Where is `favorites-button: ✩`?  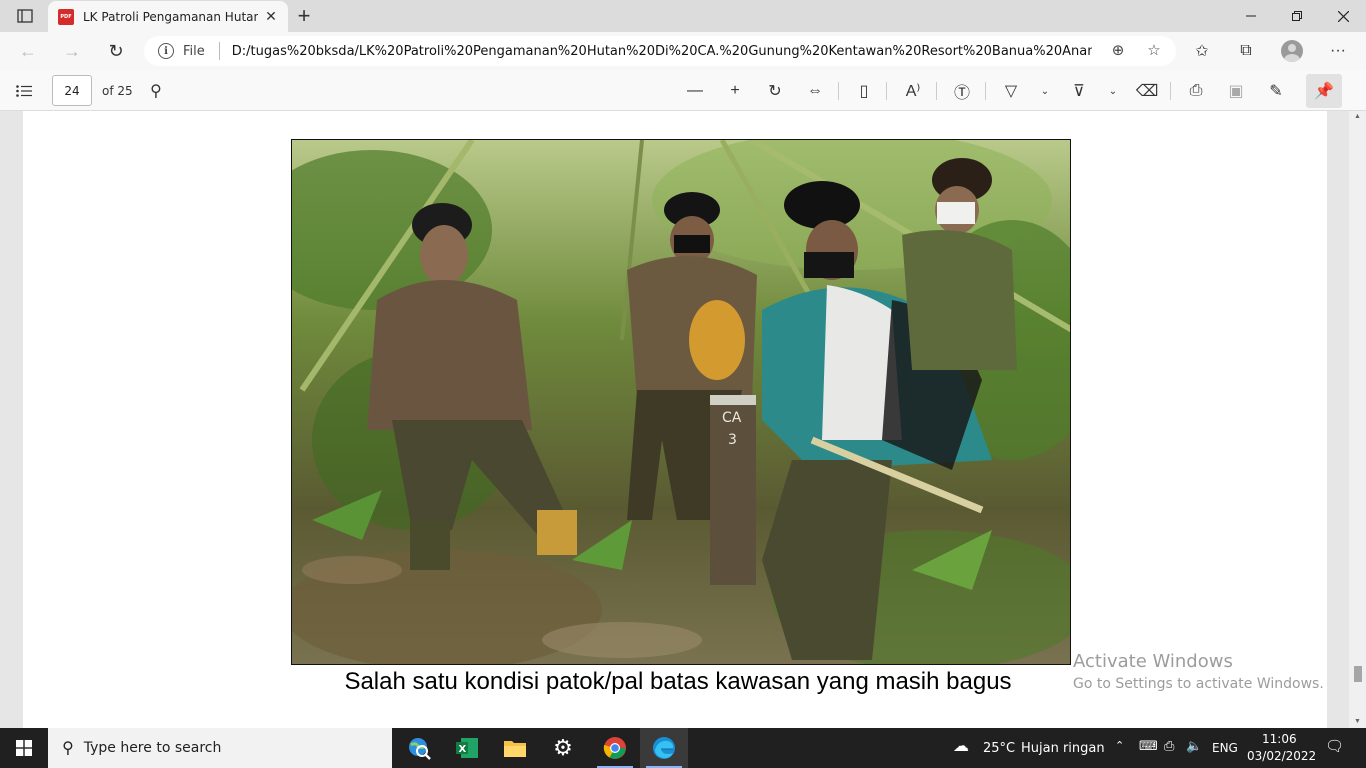
favorites-button: ✩ is located at coordinates (1202, 51).